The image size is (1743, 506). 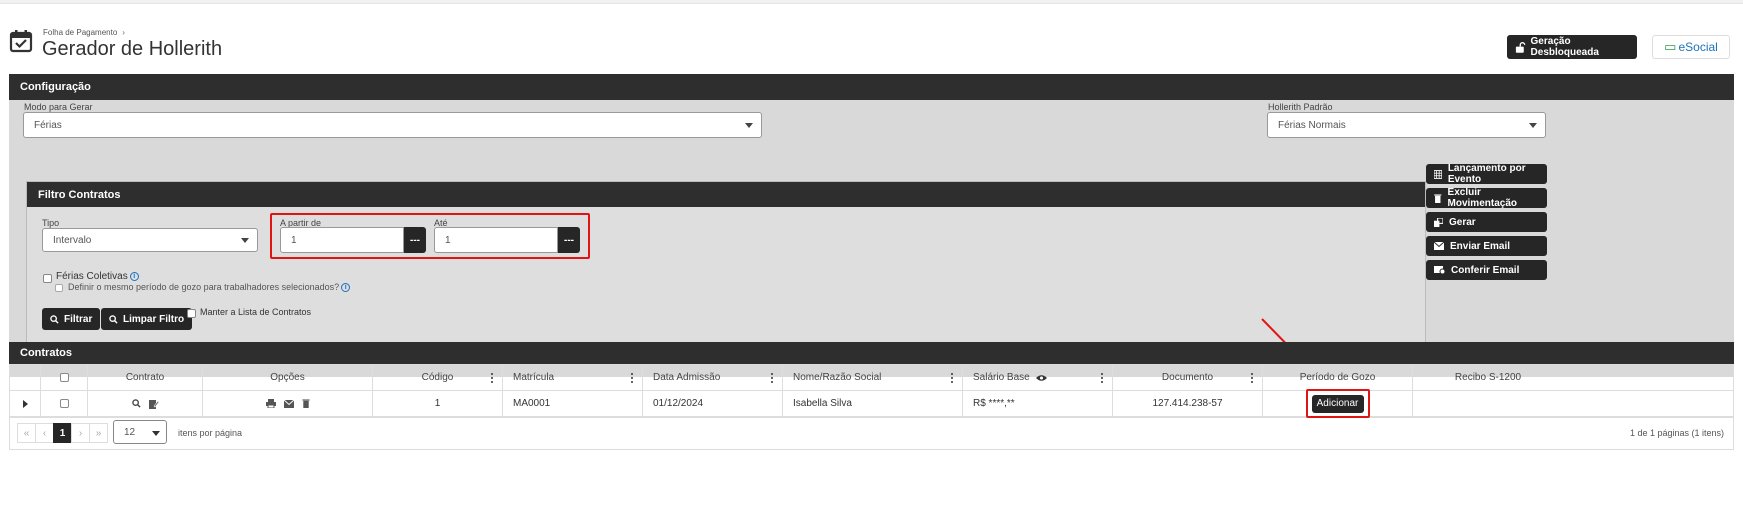 I want to click on select-all-checkbox, so click(x=64, y=377).